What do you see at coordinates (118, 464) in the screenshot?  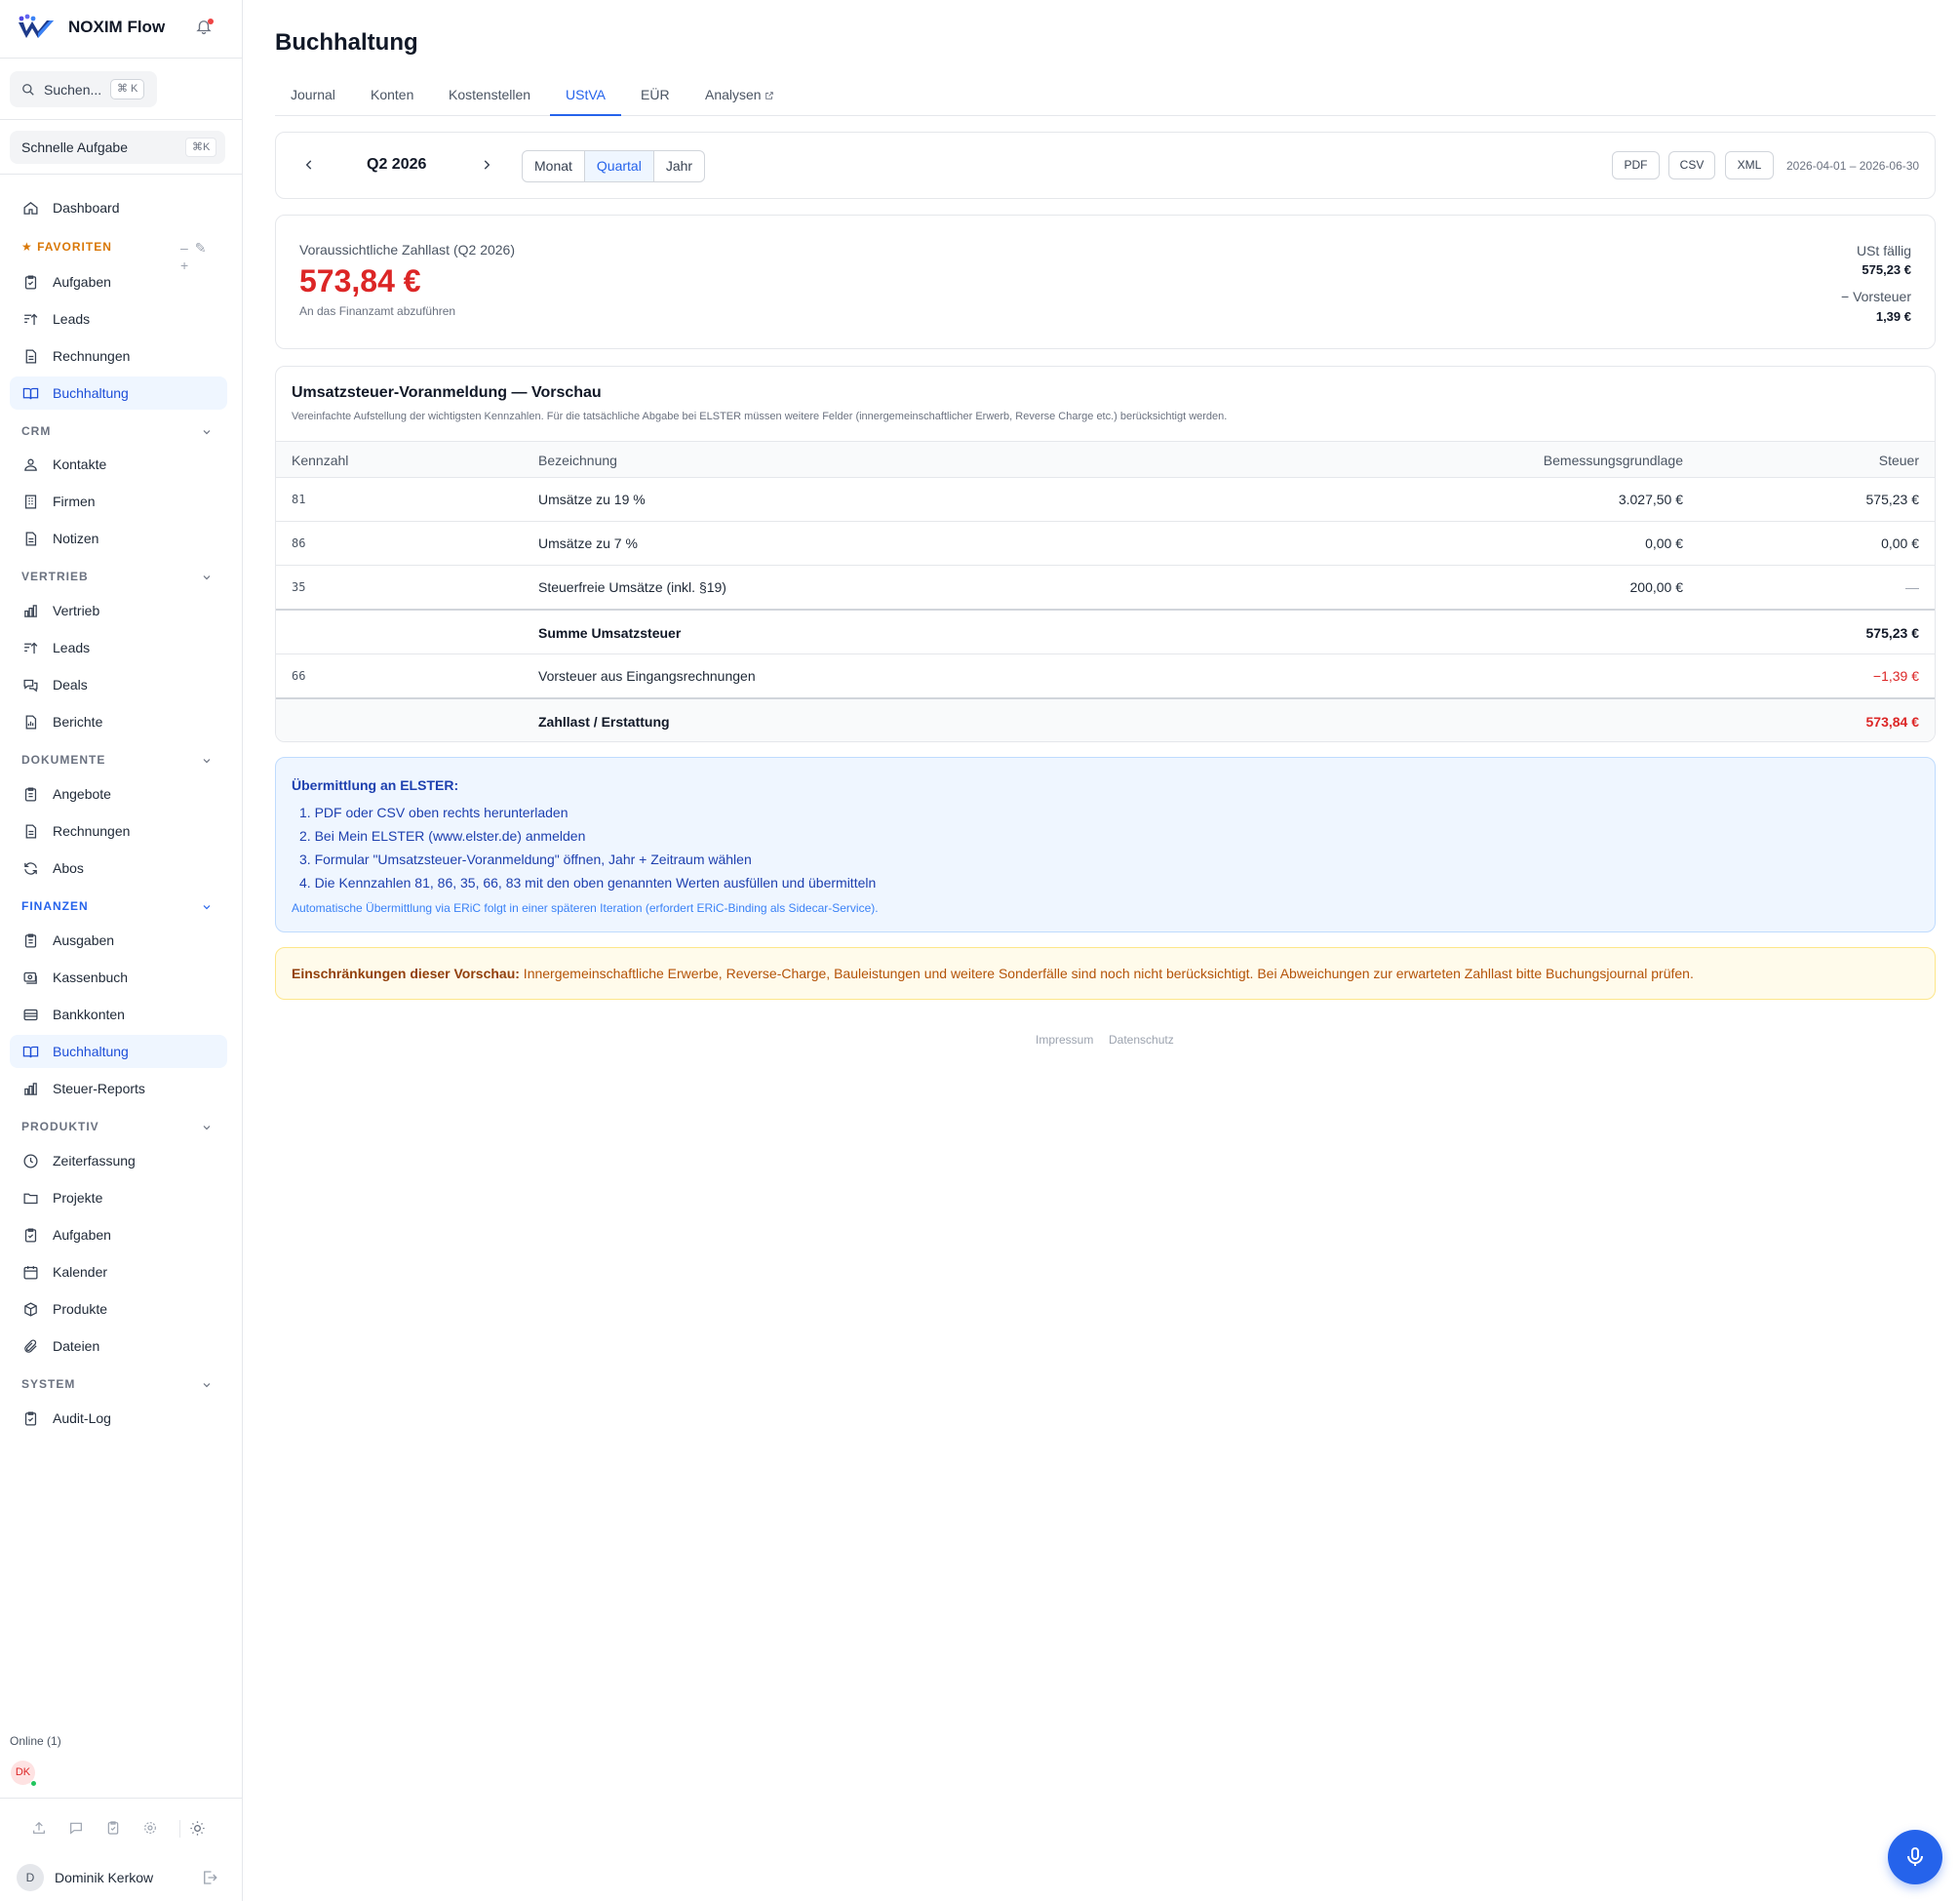 I see `sidebar-item-kontakte: Kontakte` at bounding box center [118, 464].